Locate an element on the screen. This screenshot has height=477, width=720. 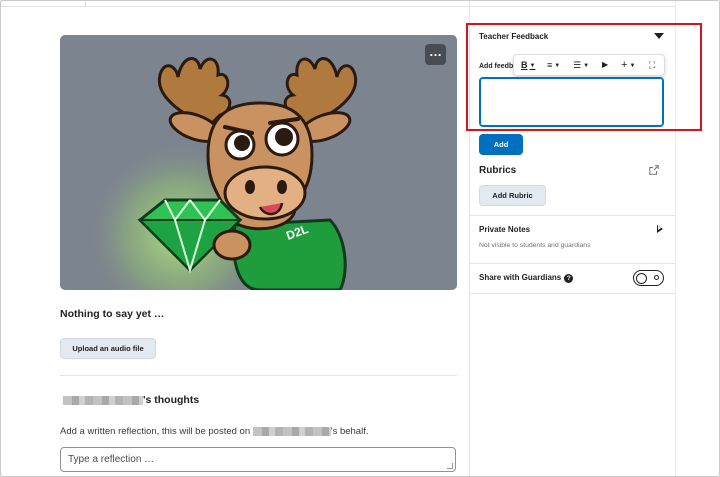
fullscreen-button: ⛶ is located at coordinates (652, 65).